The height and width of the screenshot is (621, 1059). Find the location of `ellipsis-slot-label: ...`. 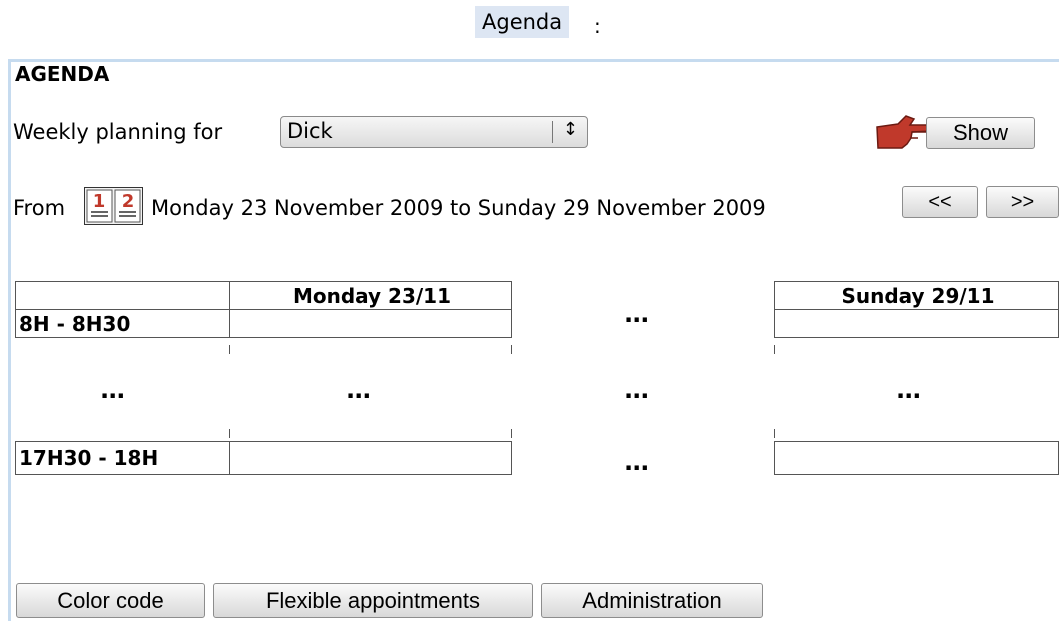

ellipsis-slot-label: ... is located at coordinates (112, 390).